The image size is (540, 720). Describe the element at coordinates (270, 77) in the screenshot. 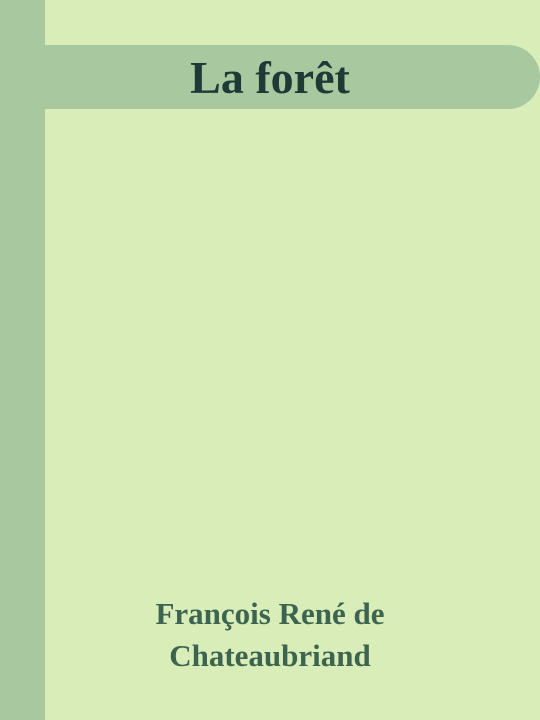

I see `book-title: La forêt` at that location.